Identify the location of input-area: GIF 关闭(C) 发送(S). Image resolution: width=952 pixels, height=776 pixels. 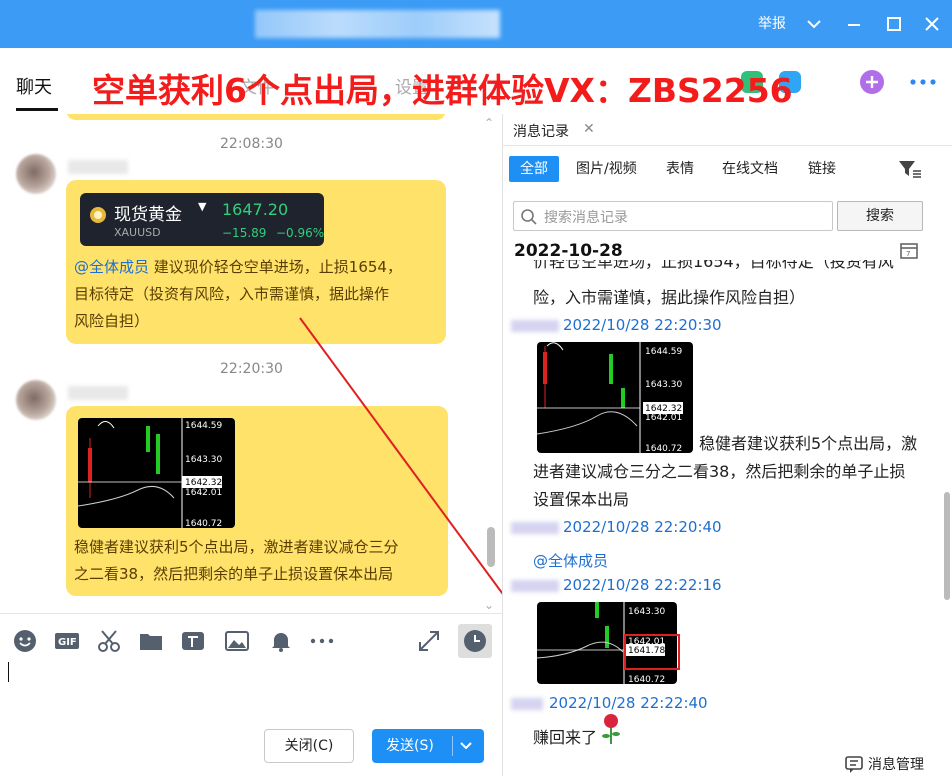
(251, 694).